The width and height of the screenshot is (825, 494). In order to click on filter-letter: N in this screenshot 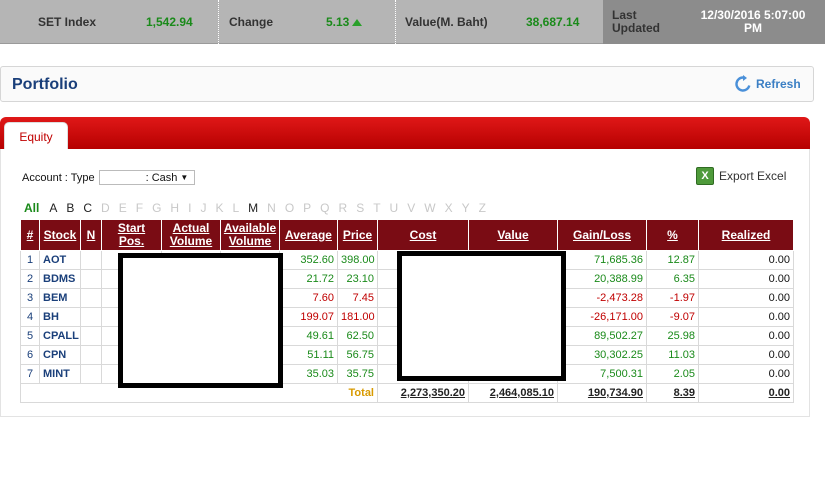, I will do `click(271, 208)`.